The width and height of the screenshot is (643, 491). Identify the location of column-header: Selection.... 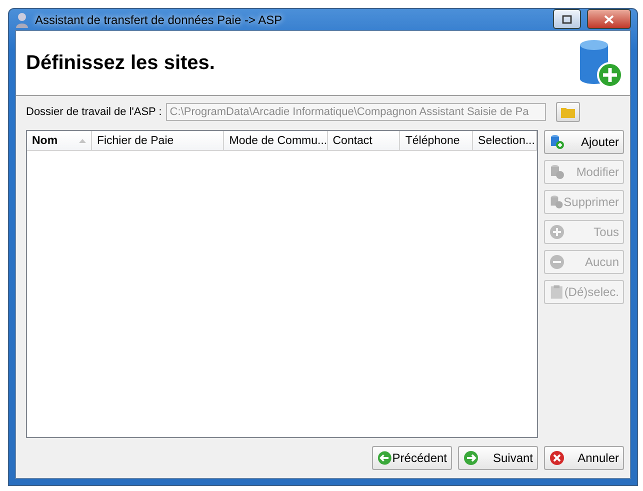
(505, 140).